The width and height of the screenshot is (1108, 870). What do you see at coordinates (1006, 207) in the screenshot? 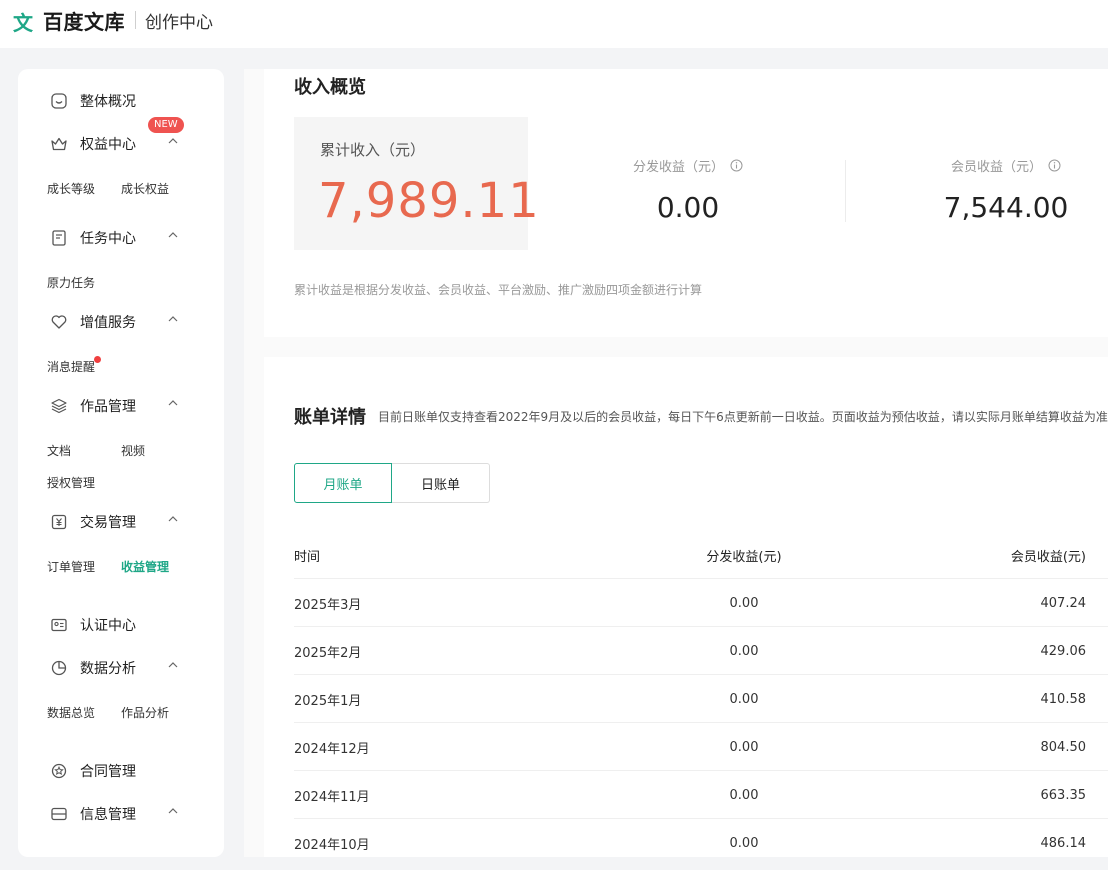
I see `member-income-value: 7,544.00` at bounding box center [1006, 207].